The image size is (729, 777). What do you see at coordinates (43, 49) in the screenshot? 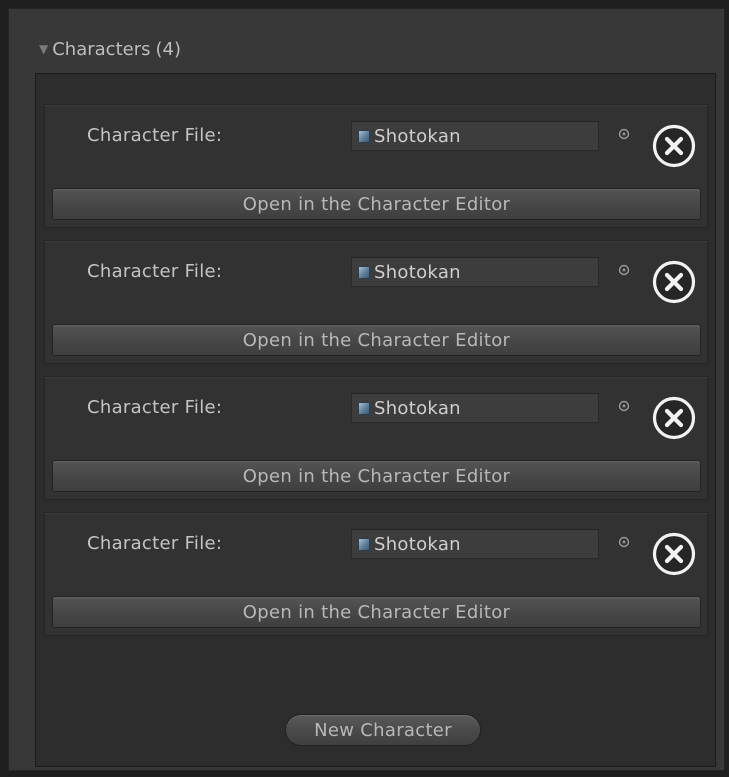
I see `triangle-down-icon: ▼` at bounding box center [43, 49].